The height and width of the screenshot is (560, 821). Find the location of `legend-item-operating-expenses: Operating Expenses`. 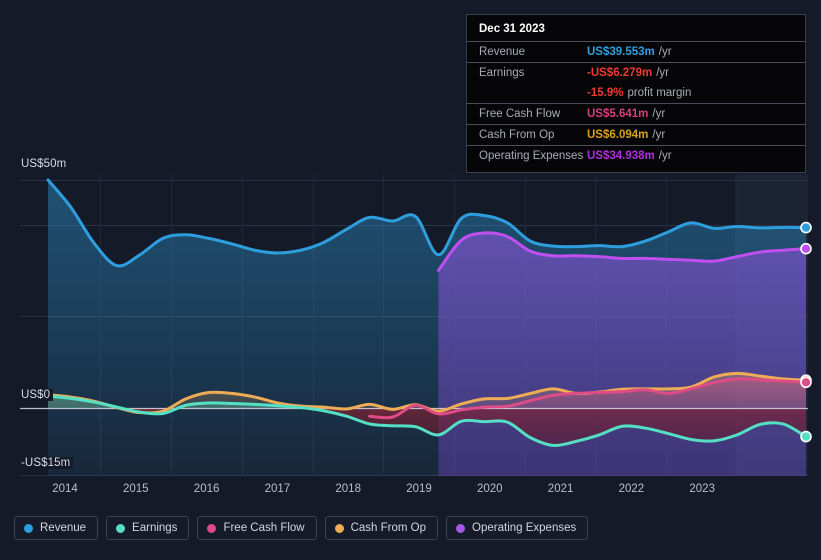

legend-item-operating-expenses: Operating Expenses is located at coordinates (517, 528).